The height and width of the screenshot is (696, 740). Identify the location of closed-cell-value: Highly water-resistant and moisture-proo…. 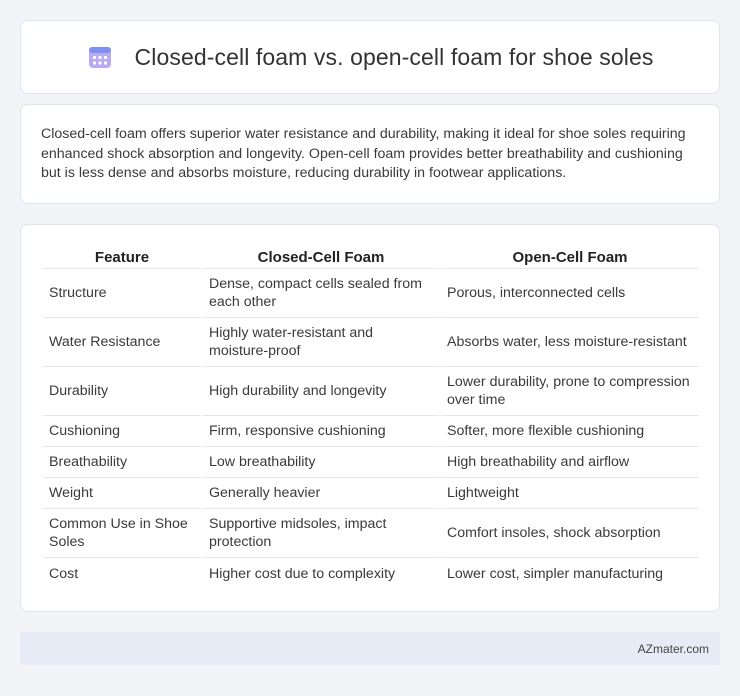
(321, 342).